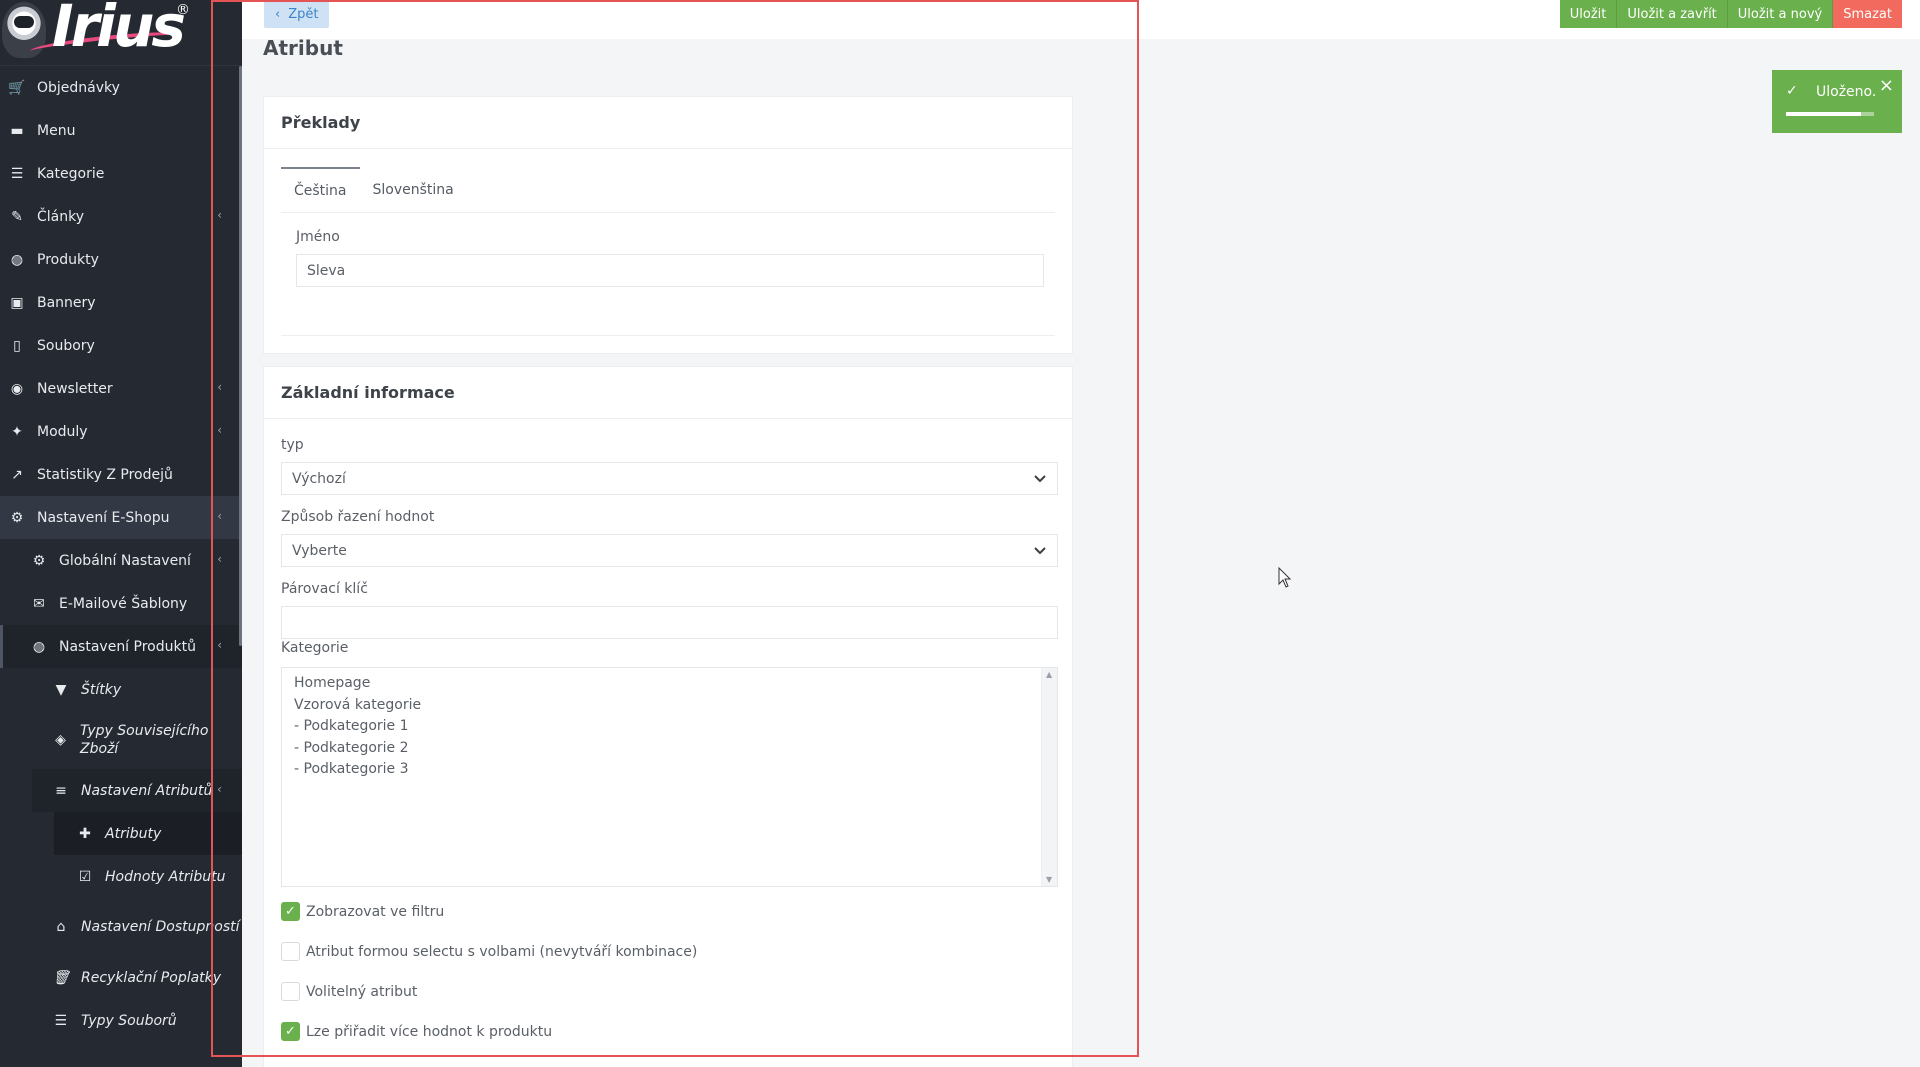  Describe the element at coordinates (319, 550) in the screenshot. I see `sort-select-value: Vyberte` at that location.